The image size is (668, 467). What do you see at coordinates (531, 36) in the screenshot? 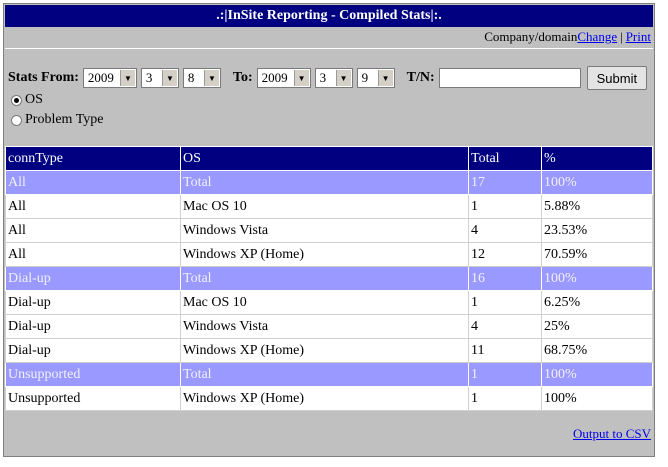
I see `company-domain-label: Company/domain` at bounding box center [531, 36].